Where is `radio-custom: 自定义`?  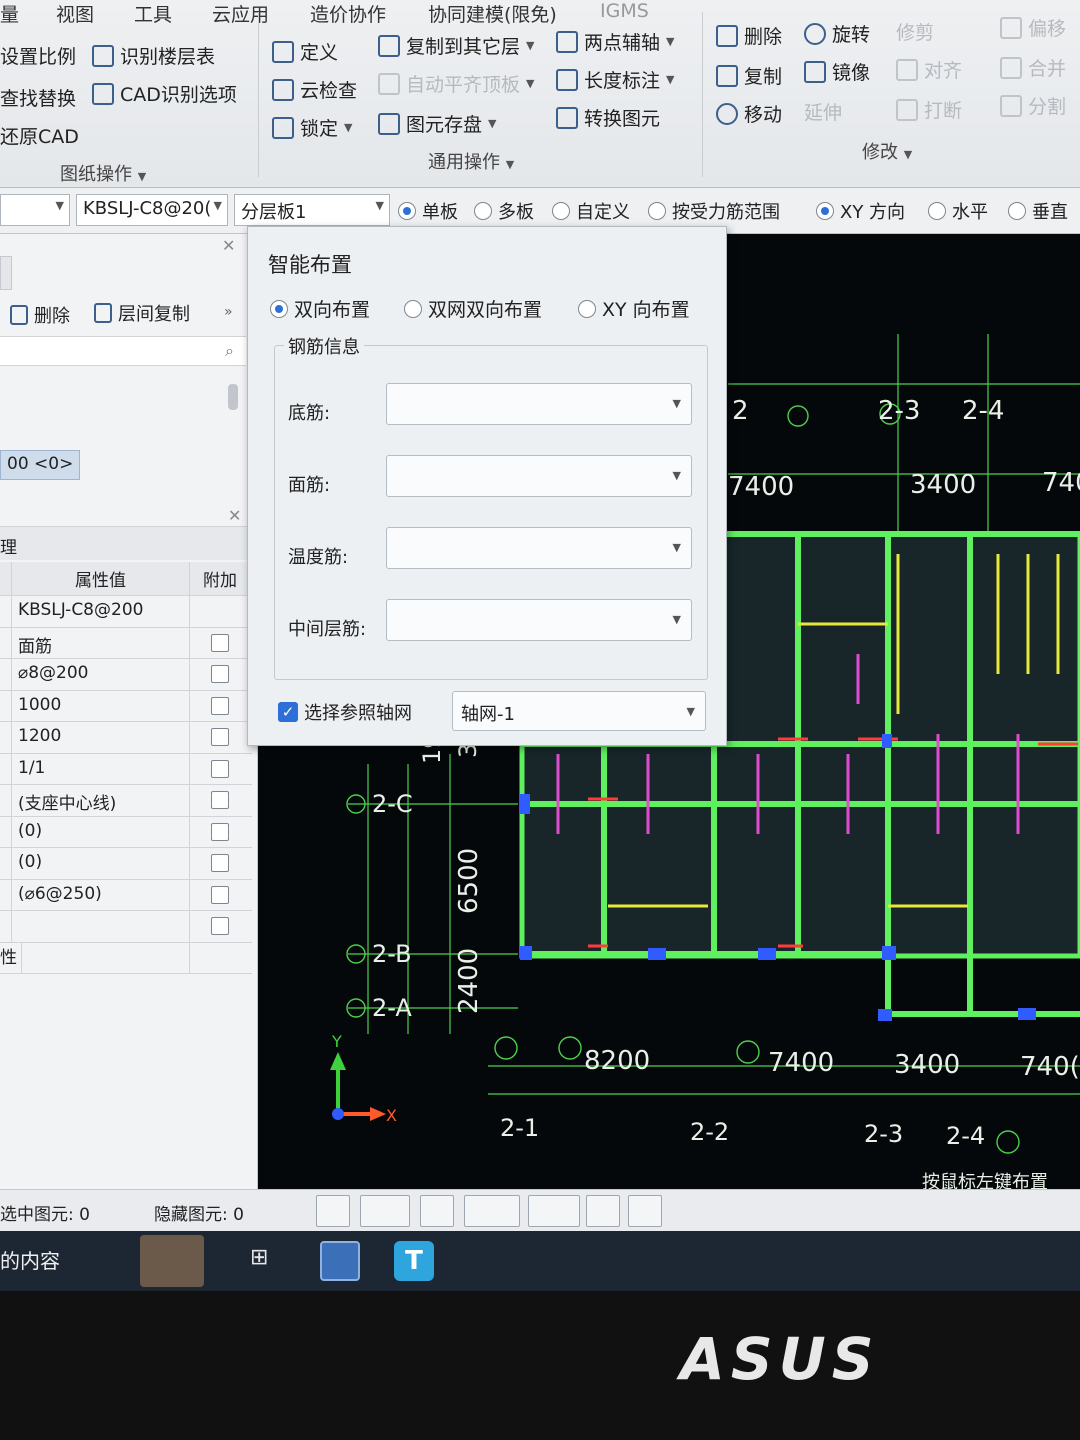 radio-custom: 自定义 is located at coordinates (591, 211).